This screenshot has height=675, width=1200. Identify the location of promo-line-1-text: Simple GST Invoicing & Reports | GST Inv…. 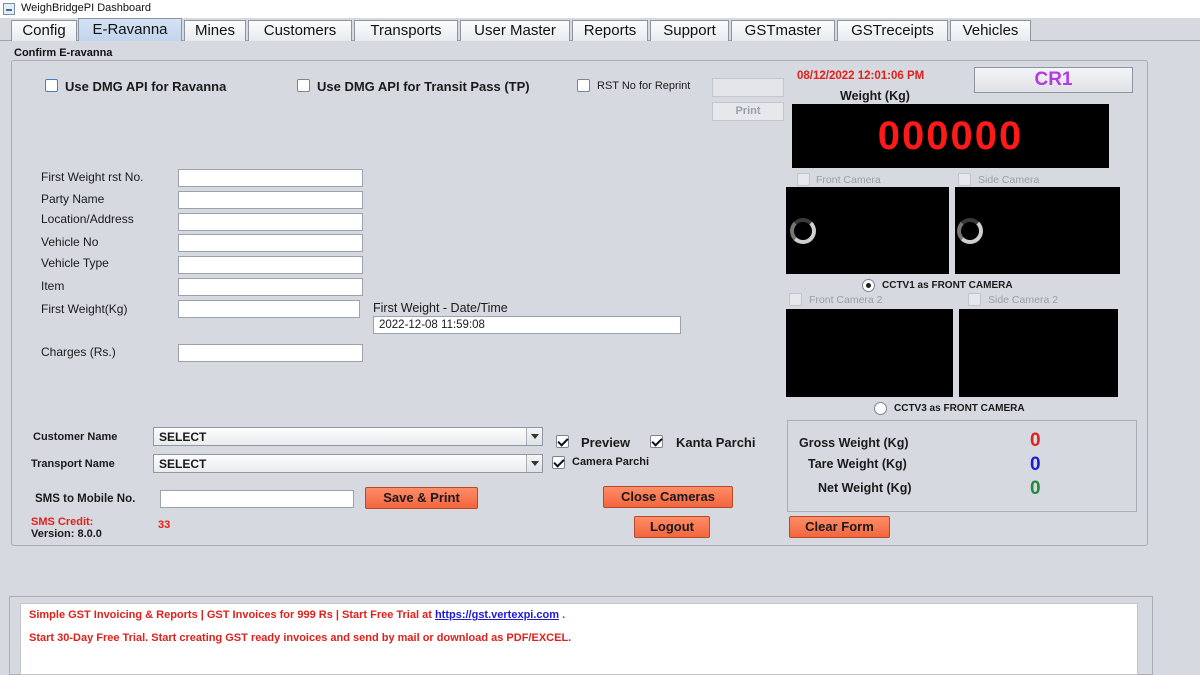
(232, 615).